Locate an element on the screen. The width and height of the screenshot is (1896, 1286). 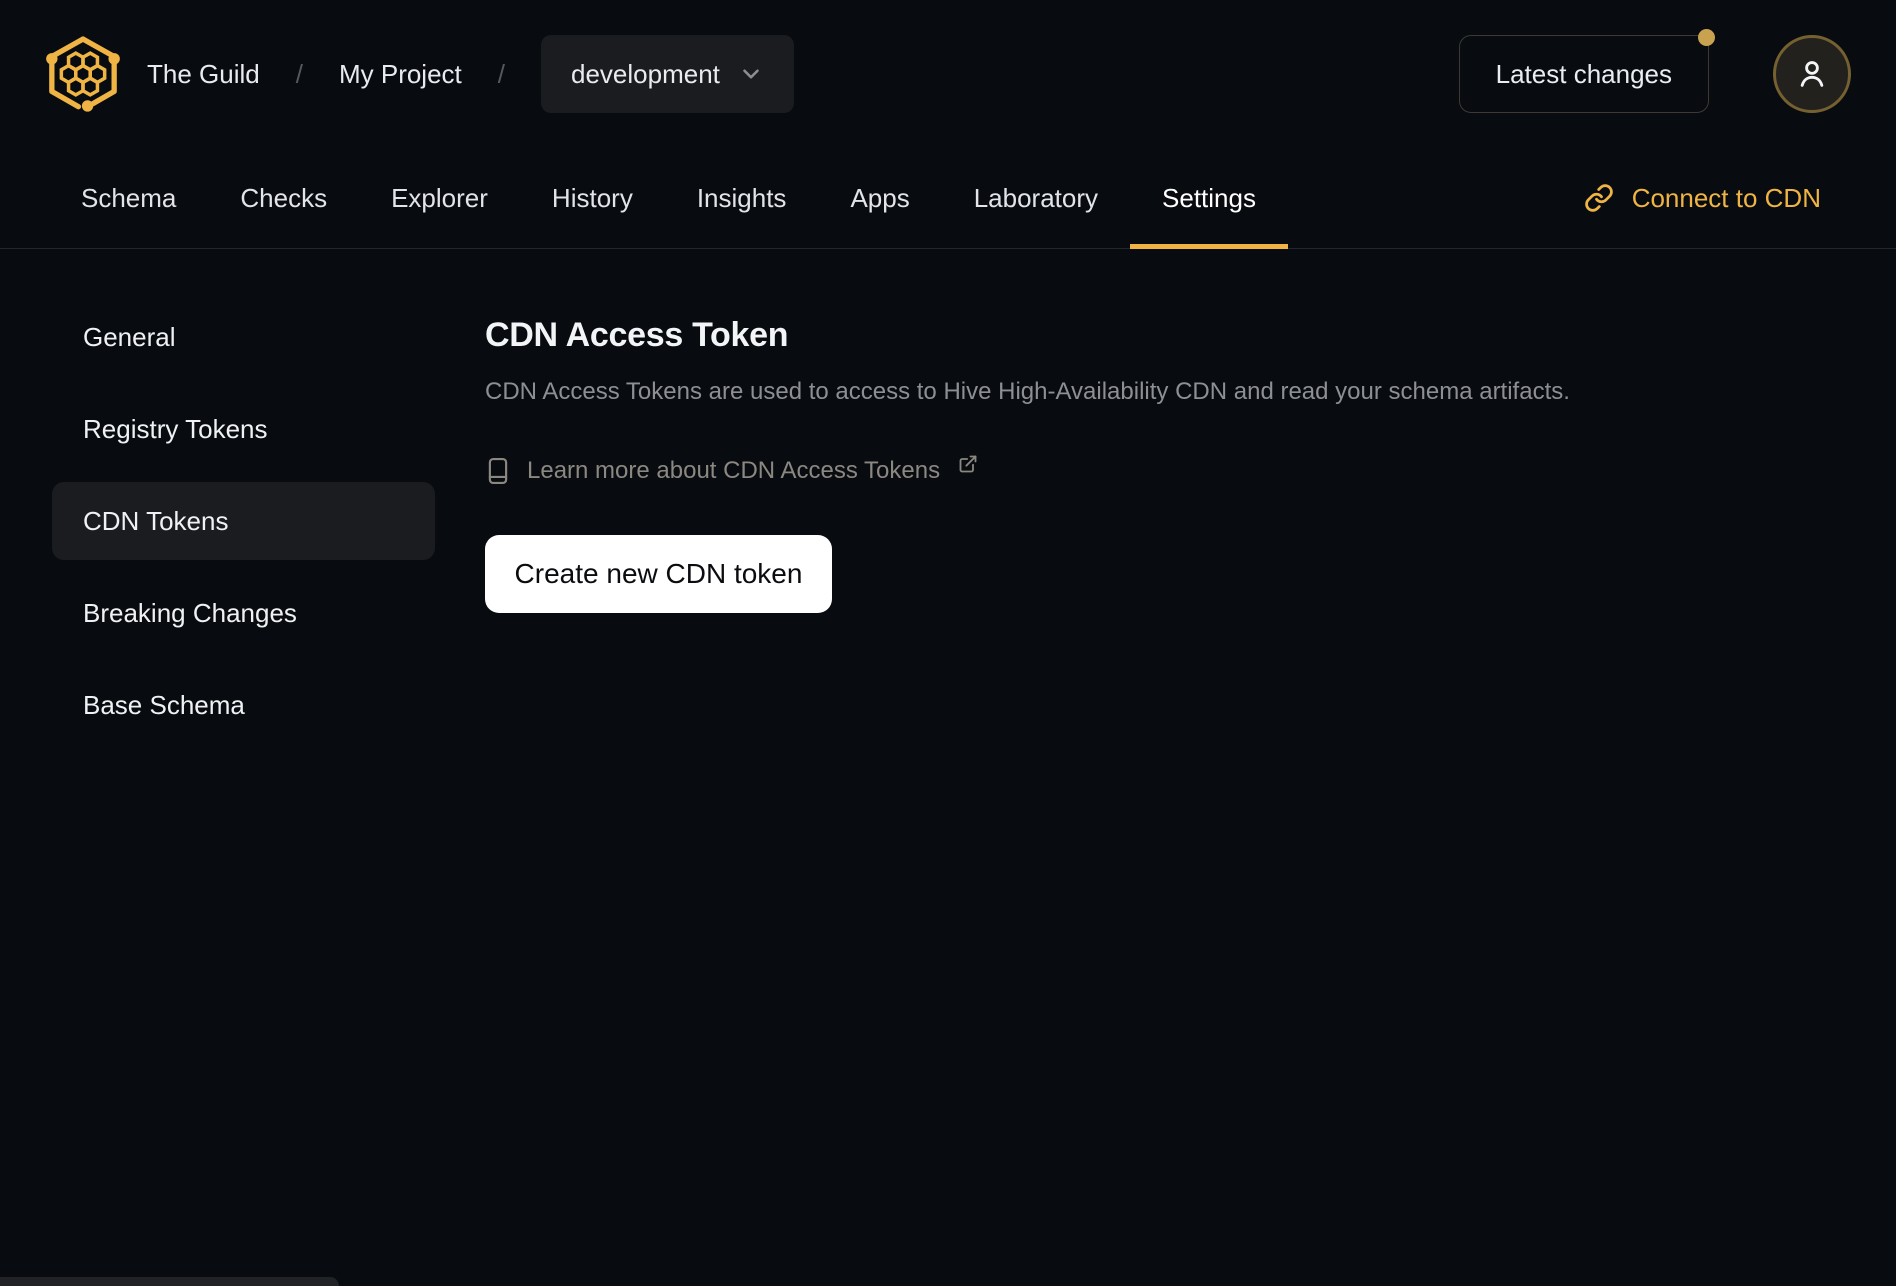
create-cdn-token-button: Create new CDN token is located at coordinates (658, 574).